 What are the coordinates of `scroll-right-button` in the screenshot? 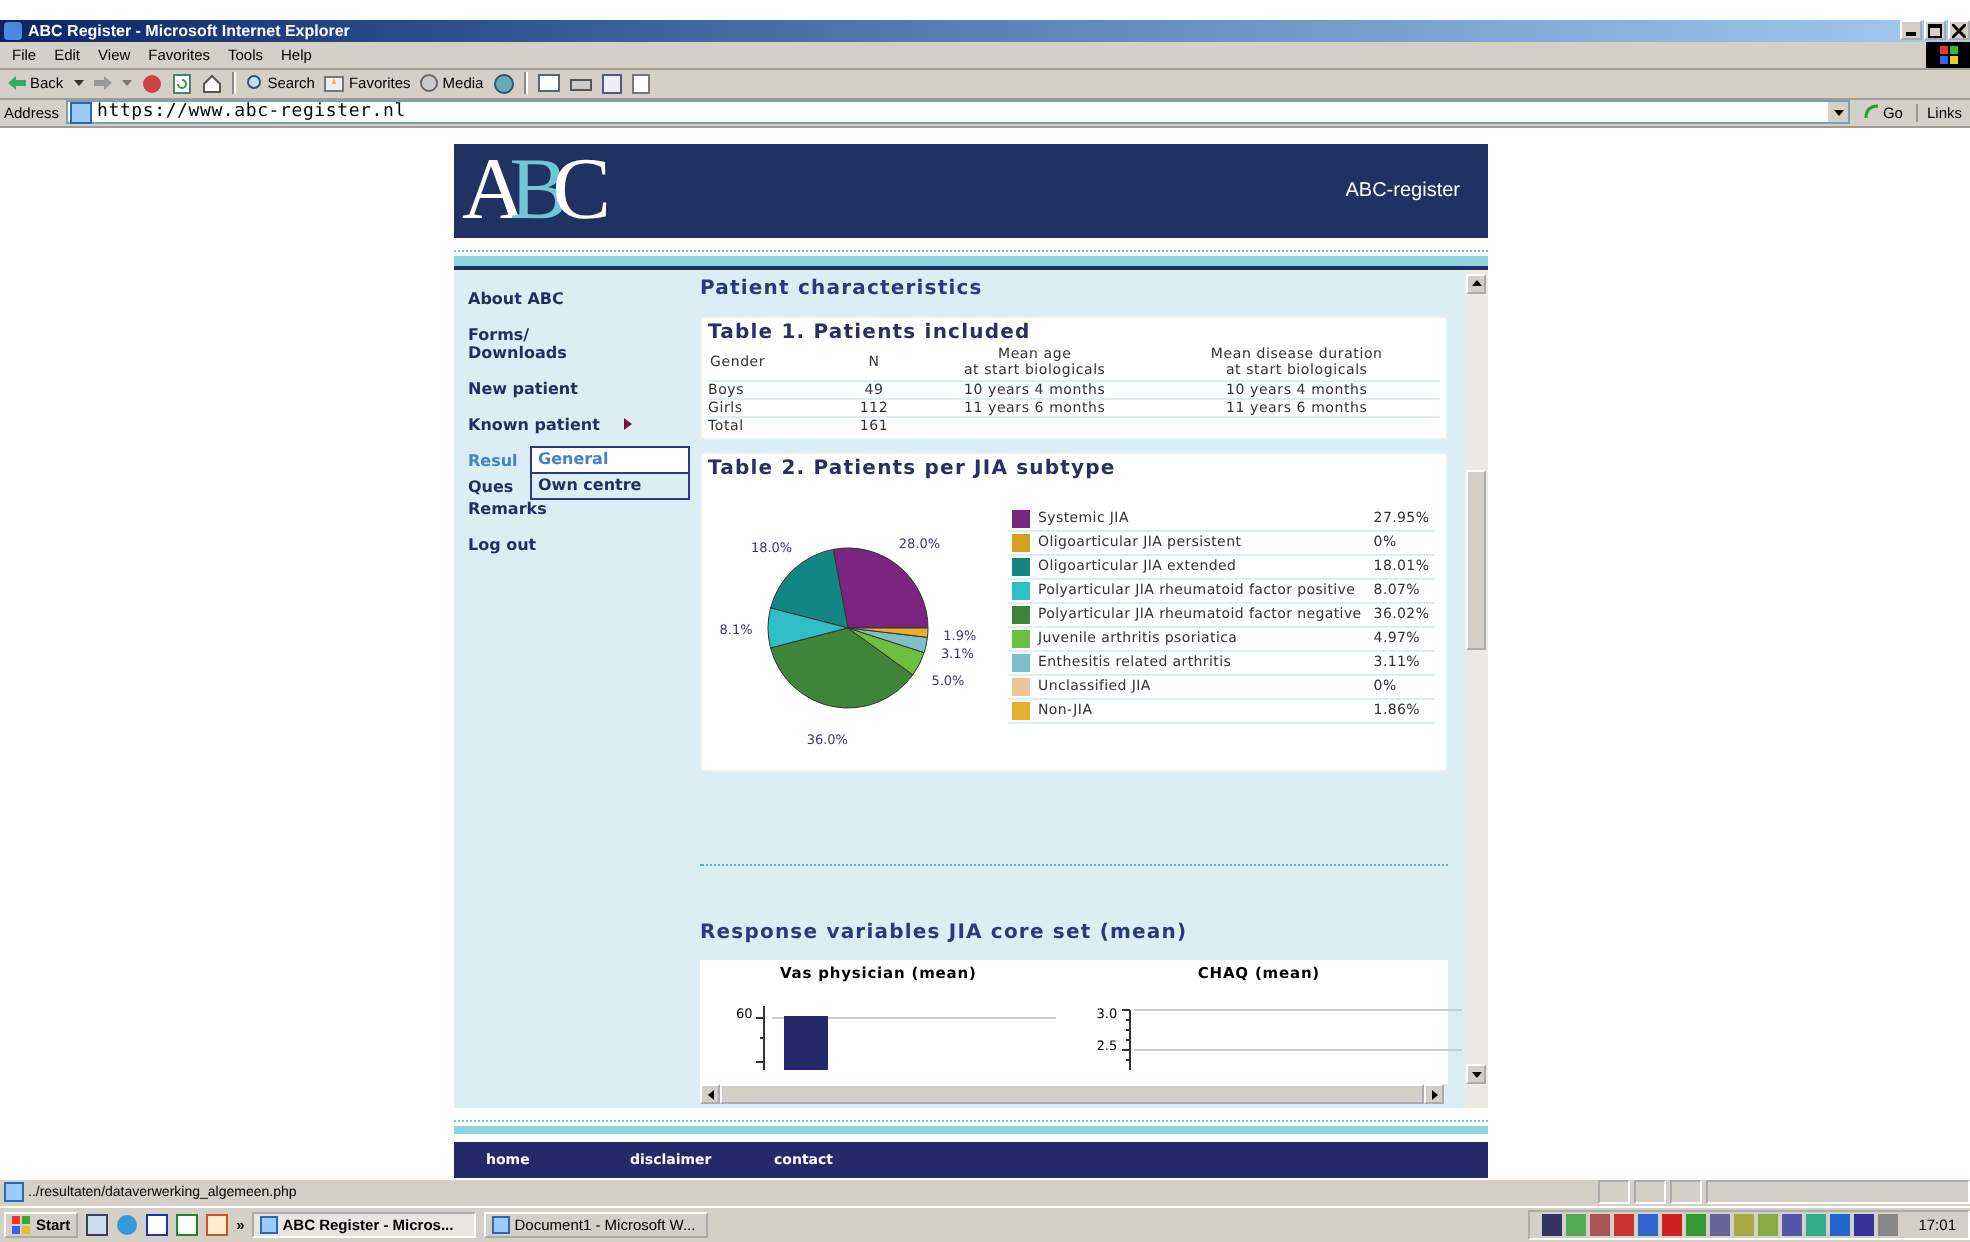 It's located at (1434, 1094).